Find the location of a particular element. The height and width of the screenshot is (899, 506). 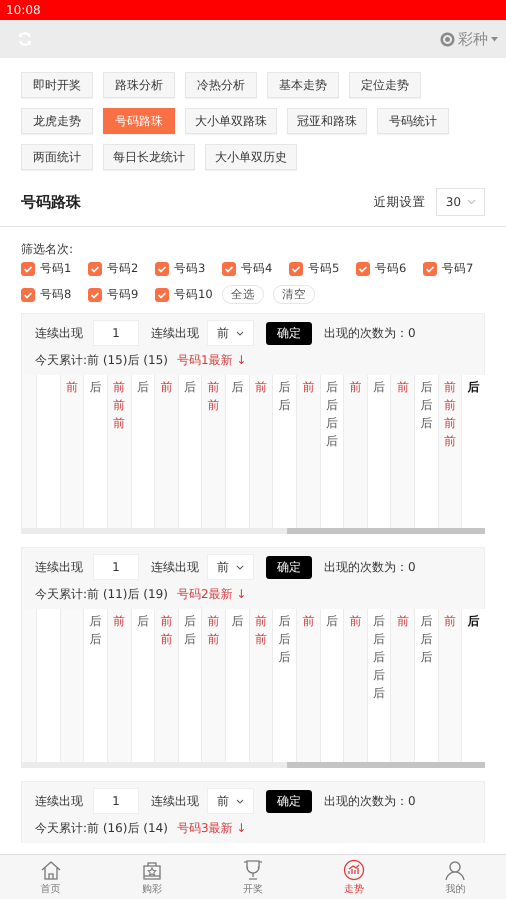

checkbox-label: 号码5 is located at coordinates (324, 268).